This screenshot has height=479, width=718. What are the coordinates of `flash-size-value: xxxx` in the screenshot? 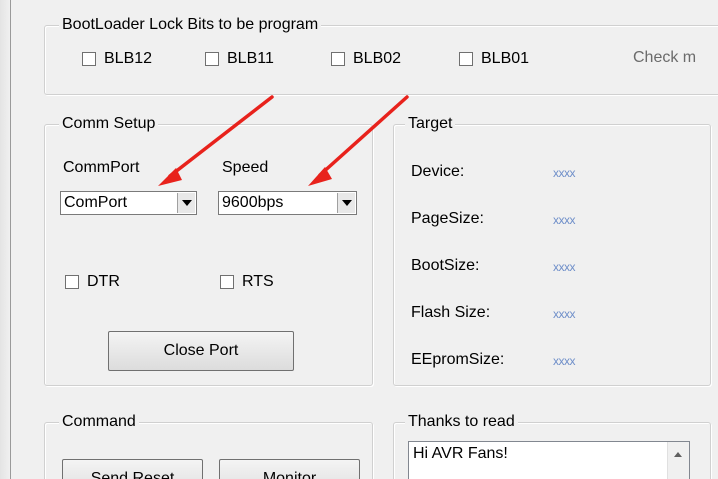 It's located at (564, 314).